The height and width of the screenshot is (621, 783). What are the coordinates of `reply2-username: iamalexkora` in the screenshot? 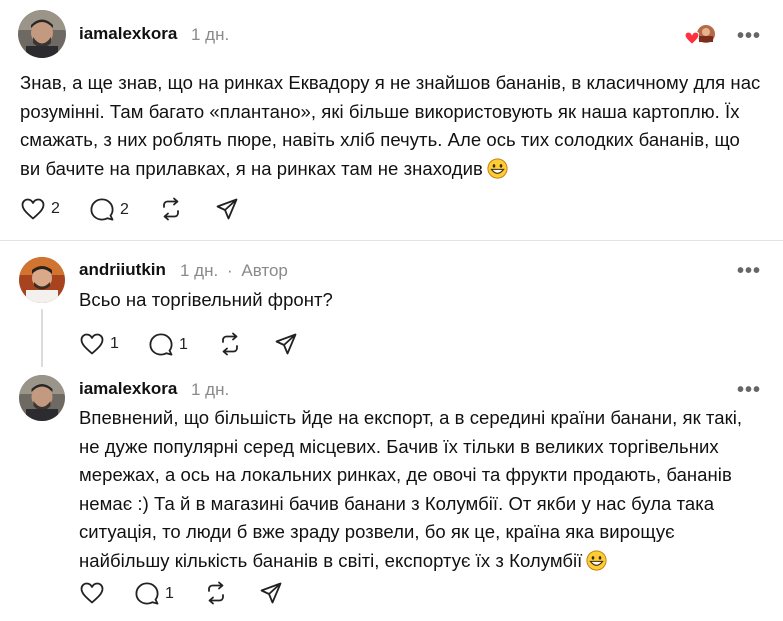 It's located at (128, 389).